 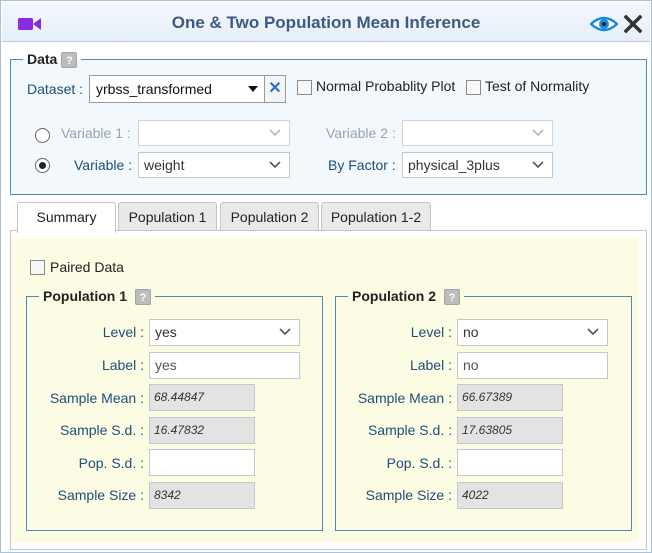 What do you see at coordinates (42, 135) in the screenshot?
I see `two-variable-radio` at bounding box center [42, 135].